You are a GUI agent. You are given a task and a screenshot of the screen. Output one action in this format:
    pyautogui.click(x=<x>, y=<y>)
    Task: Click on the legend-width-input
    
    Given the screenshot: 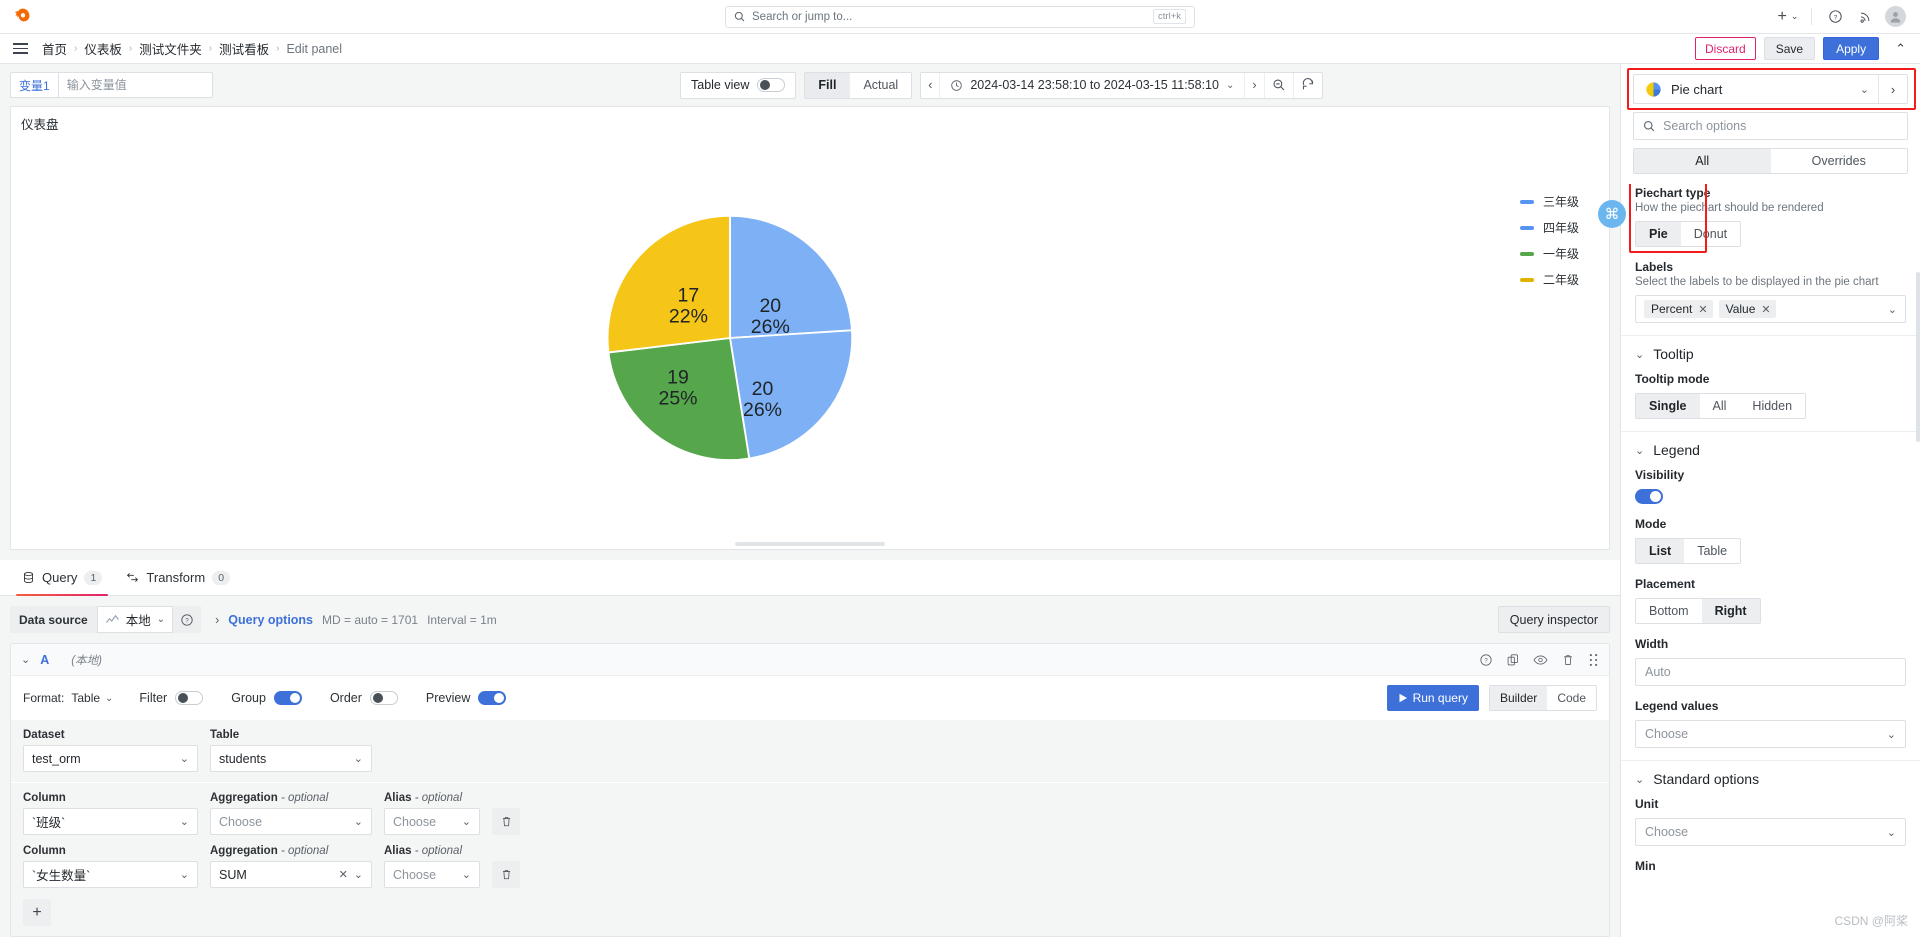 What is the action you would take?
    pyautogui.click(x=1770, y=672)
    